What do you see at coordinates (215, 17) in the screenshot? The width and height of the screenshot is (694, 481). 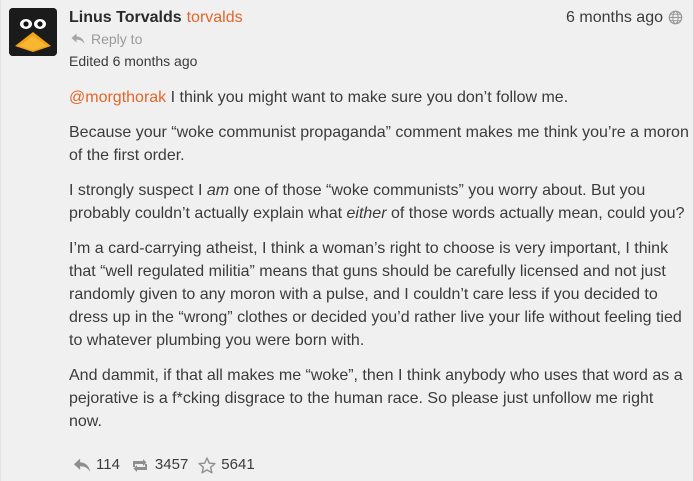 I see `username: torvalds` at bounding box center [215, 17].